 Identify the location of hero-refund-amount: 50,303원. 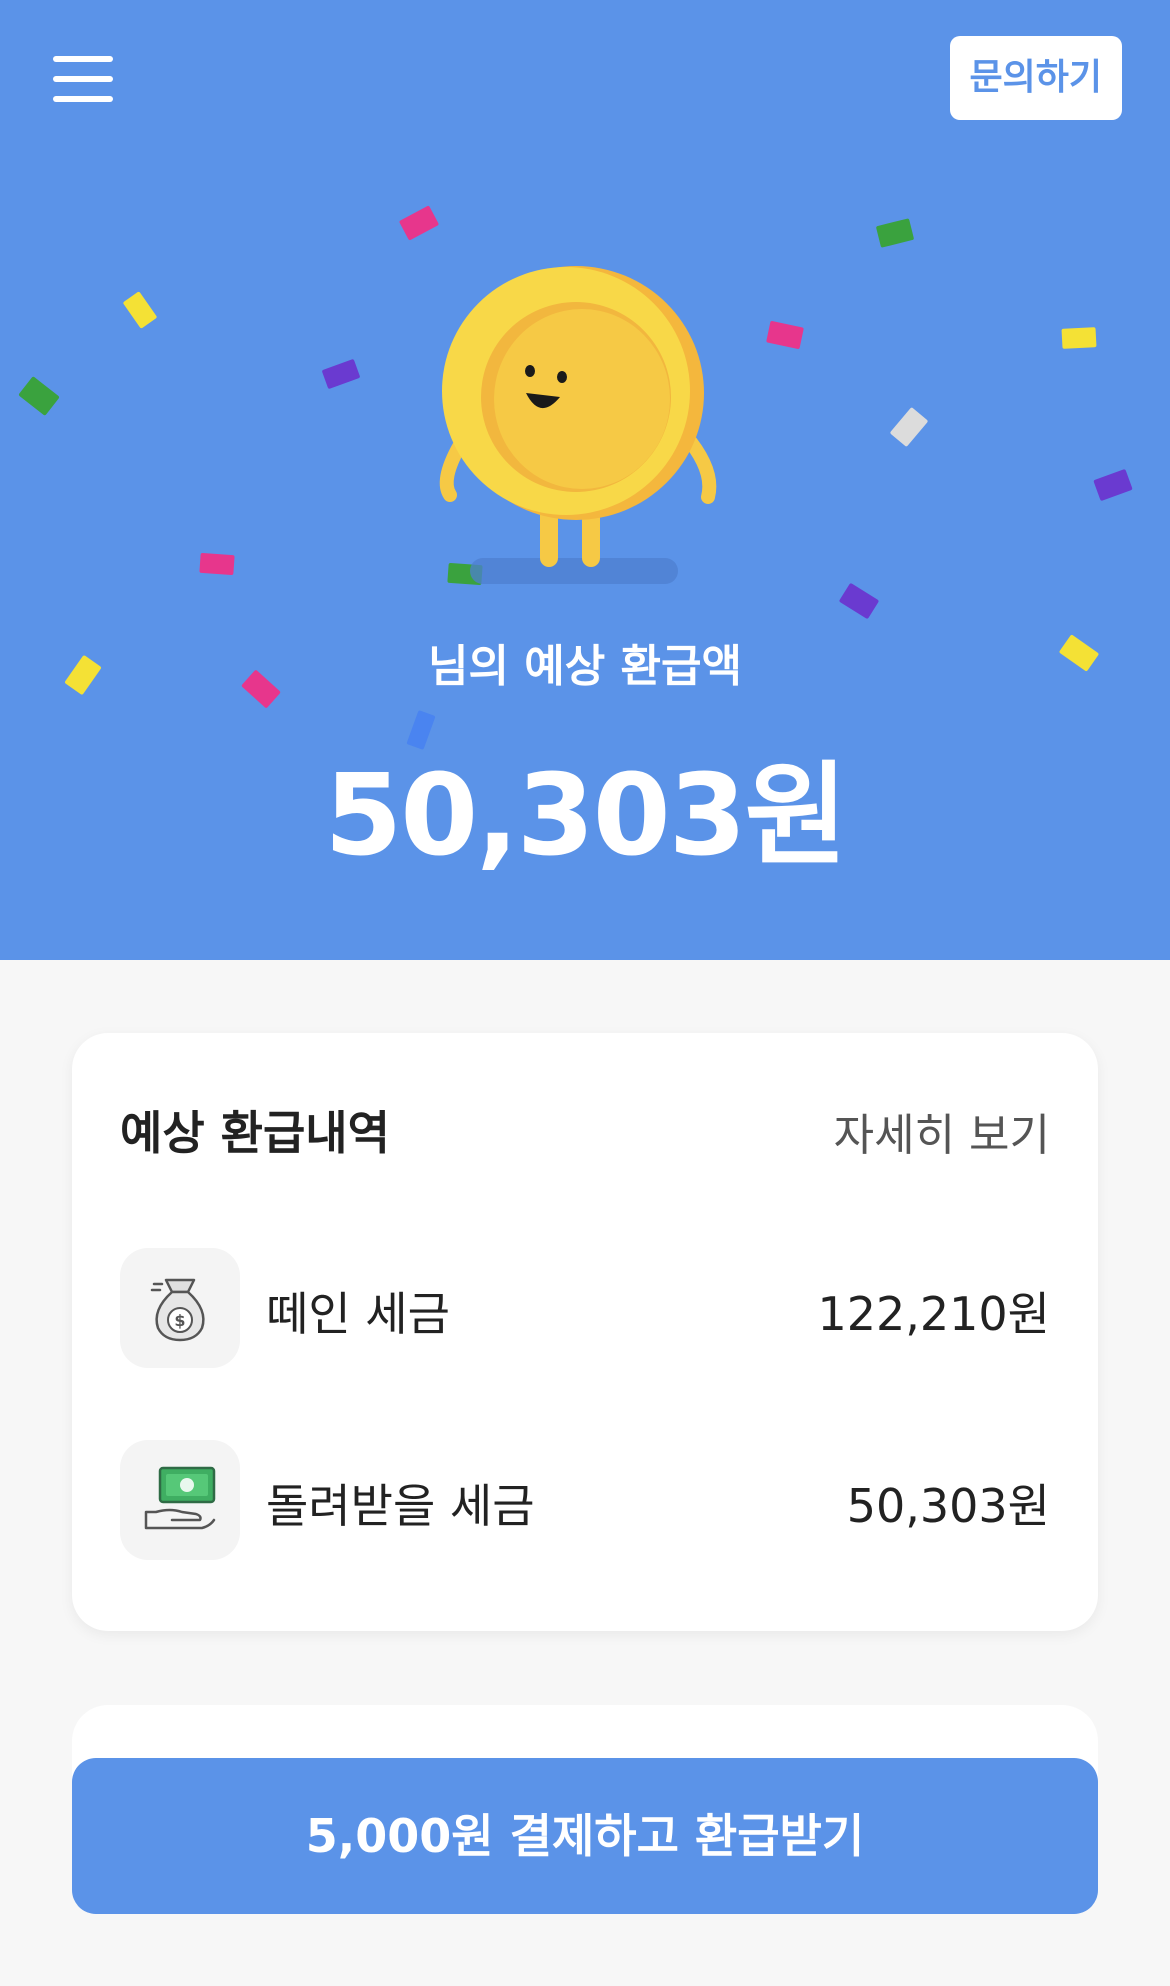
(585, 816).